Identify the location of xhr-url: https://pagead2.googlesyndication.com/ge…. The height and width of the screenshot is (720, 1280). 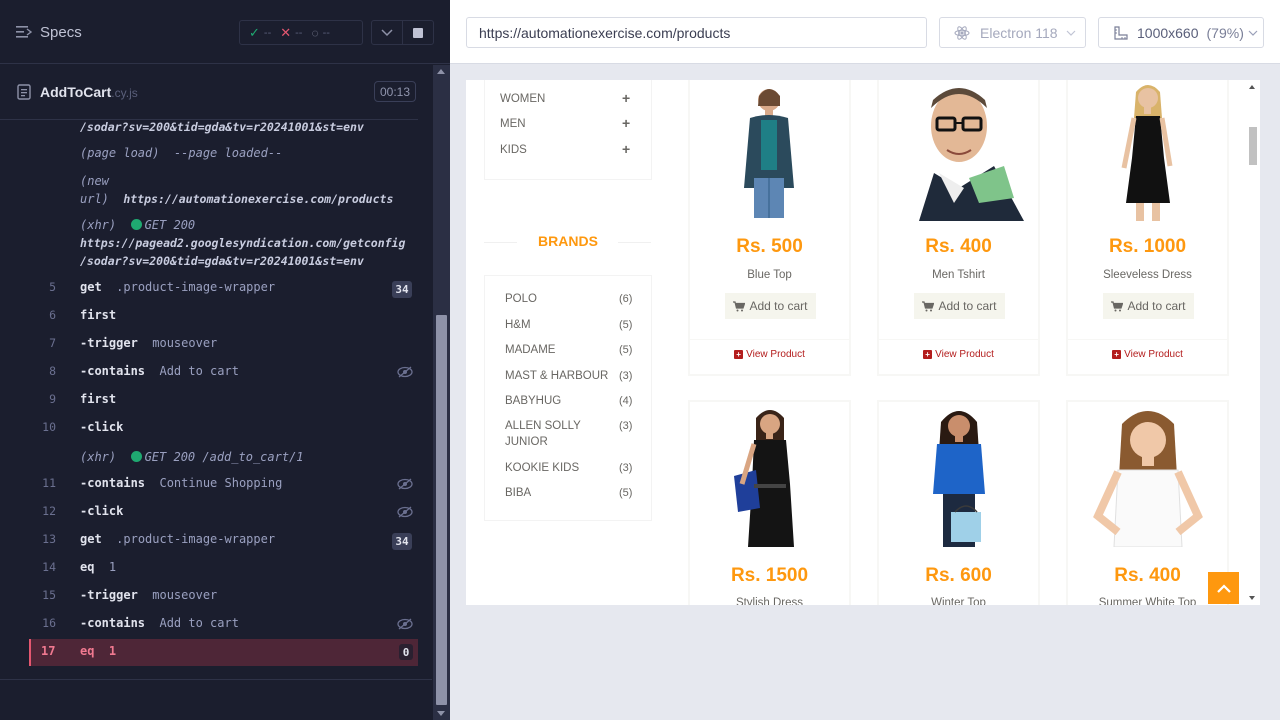
(243, 243).